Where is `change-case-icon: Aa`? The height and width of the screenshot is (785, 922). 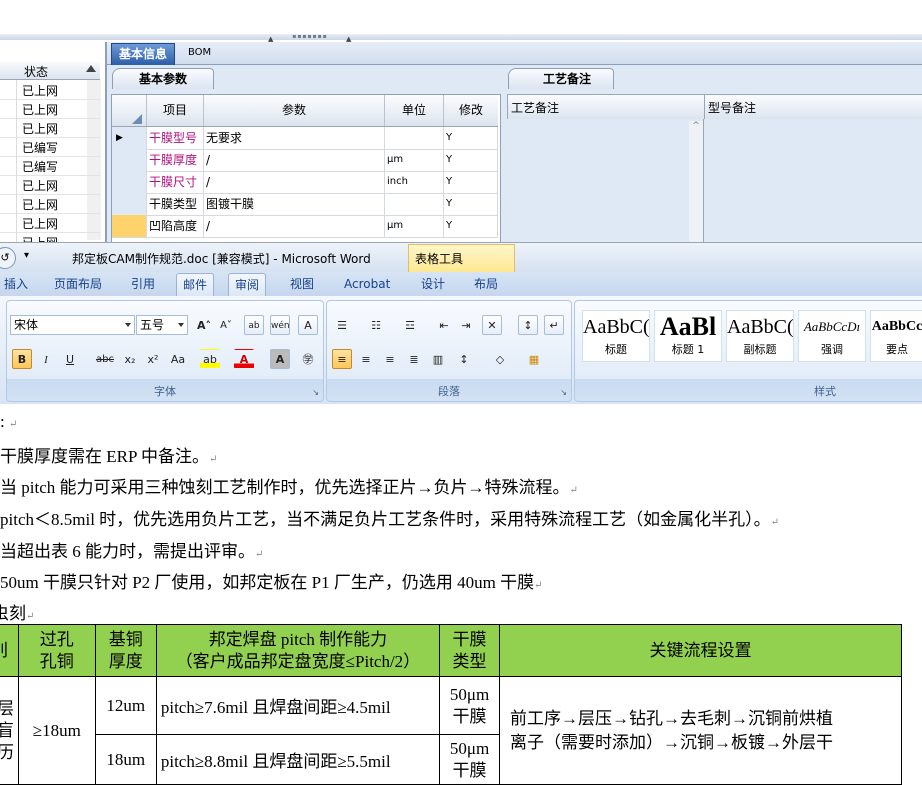
change-case-icon: Aa is located at coordinates (178, 359).